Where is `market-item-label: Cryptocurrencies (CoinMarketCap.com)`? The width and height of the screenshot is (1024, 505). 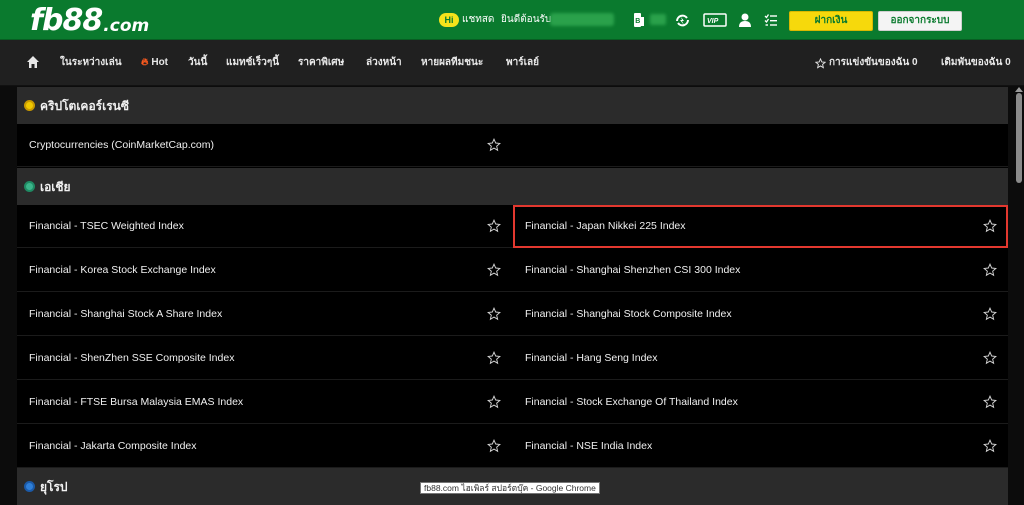 market-item-label: Cryptocurrencies (CoinMarketCap.com) is located at coordinates (121, 145).